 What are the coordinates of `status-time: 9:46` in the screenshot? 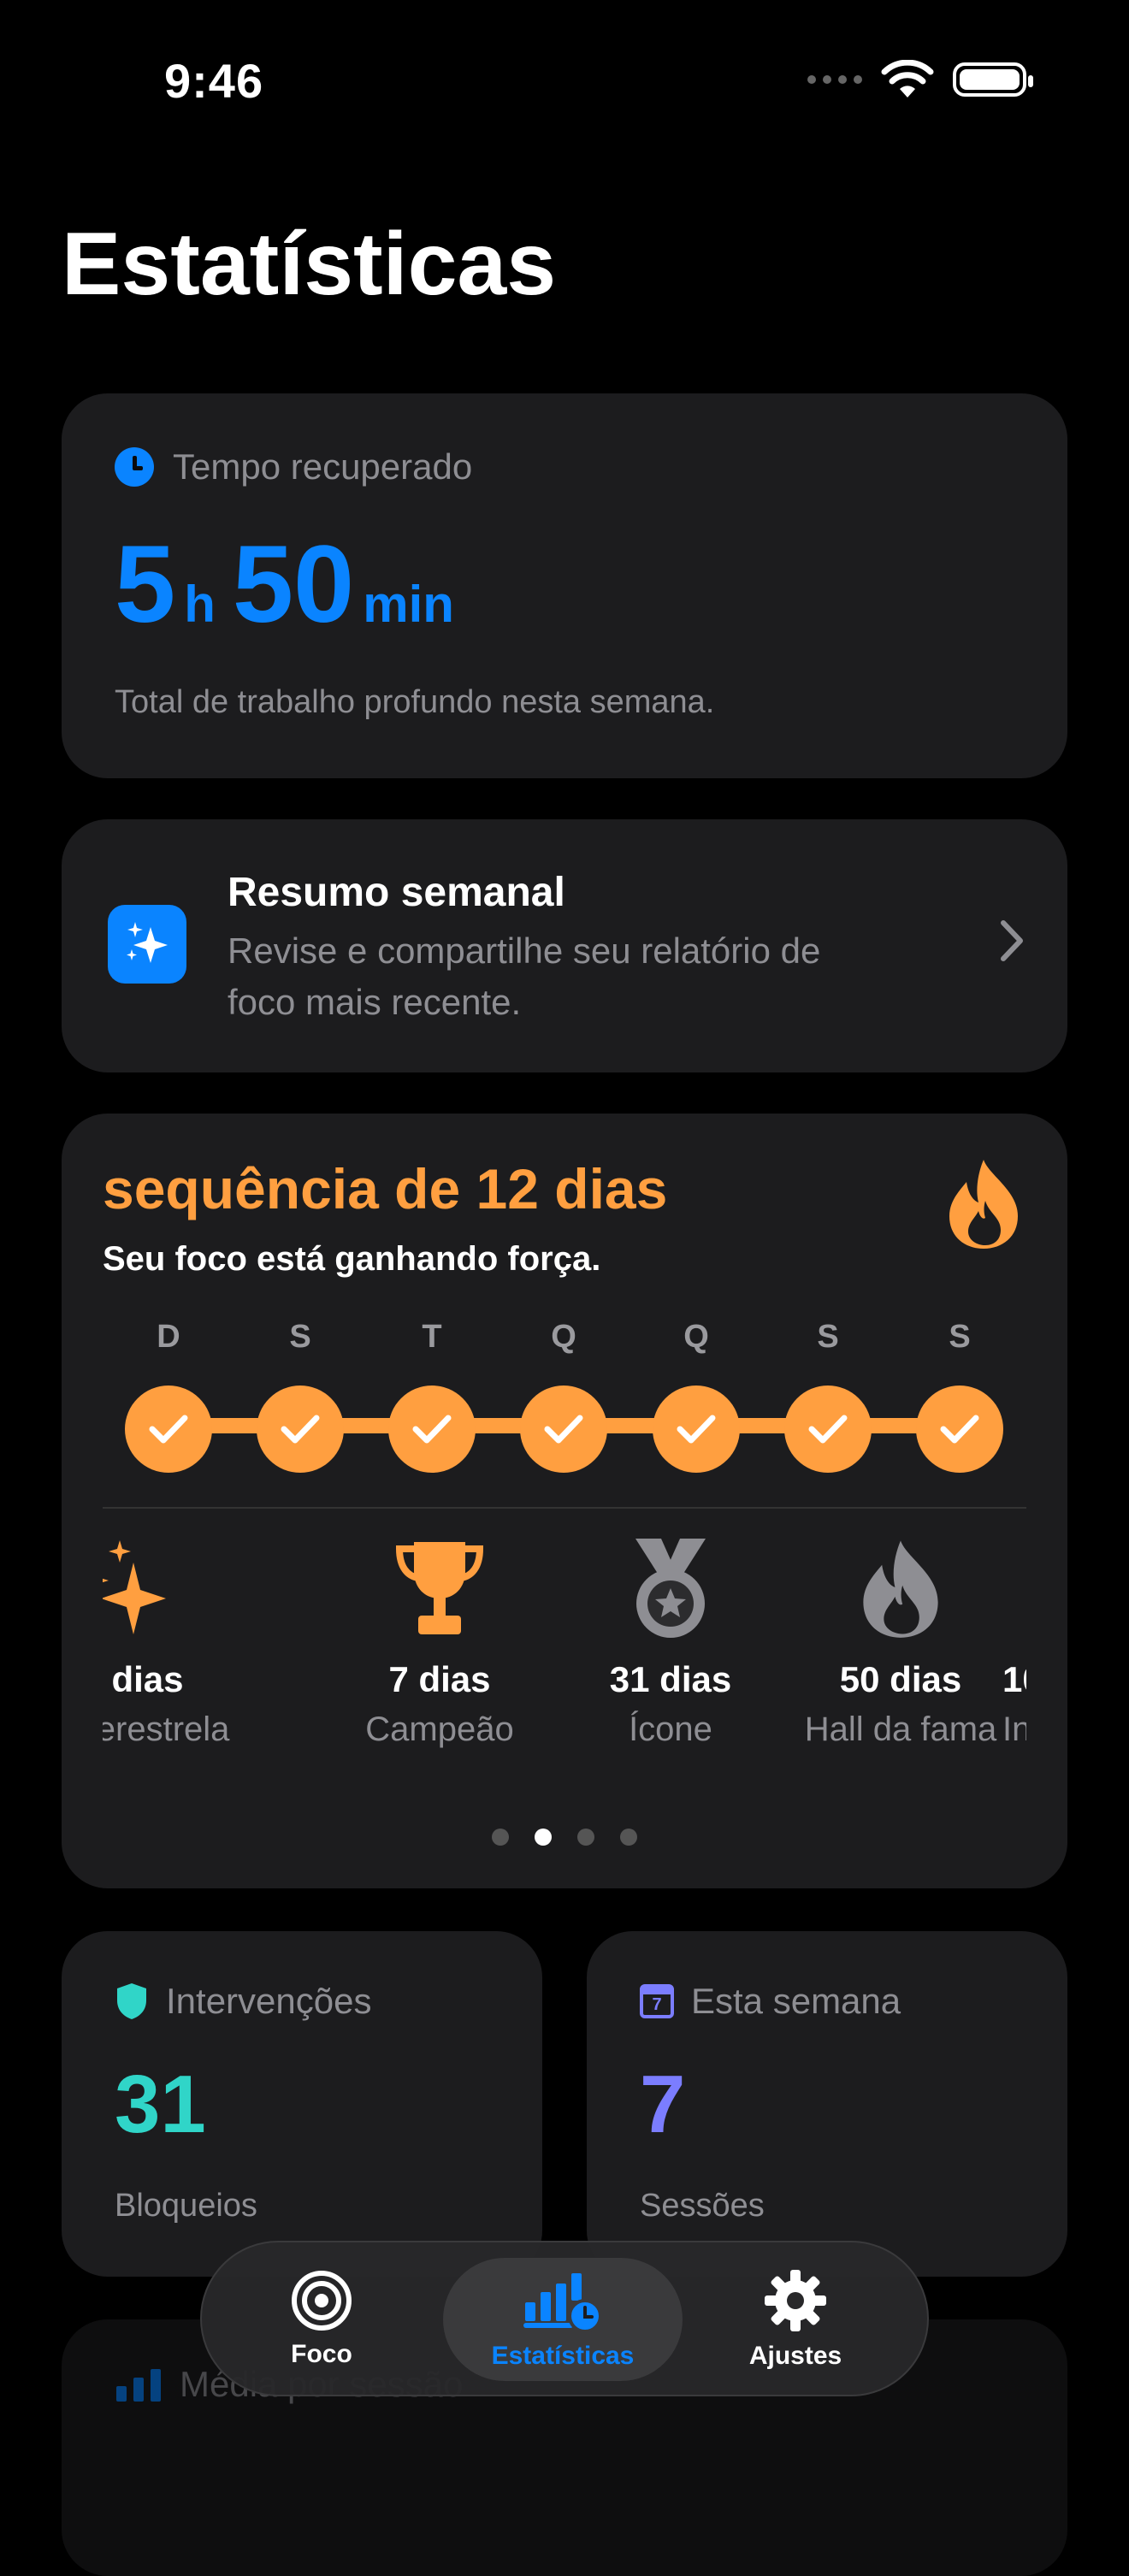 It's located at (214, 81).